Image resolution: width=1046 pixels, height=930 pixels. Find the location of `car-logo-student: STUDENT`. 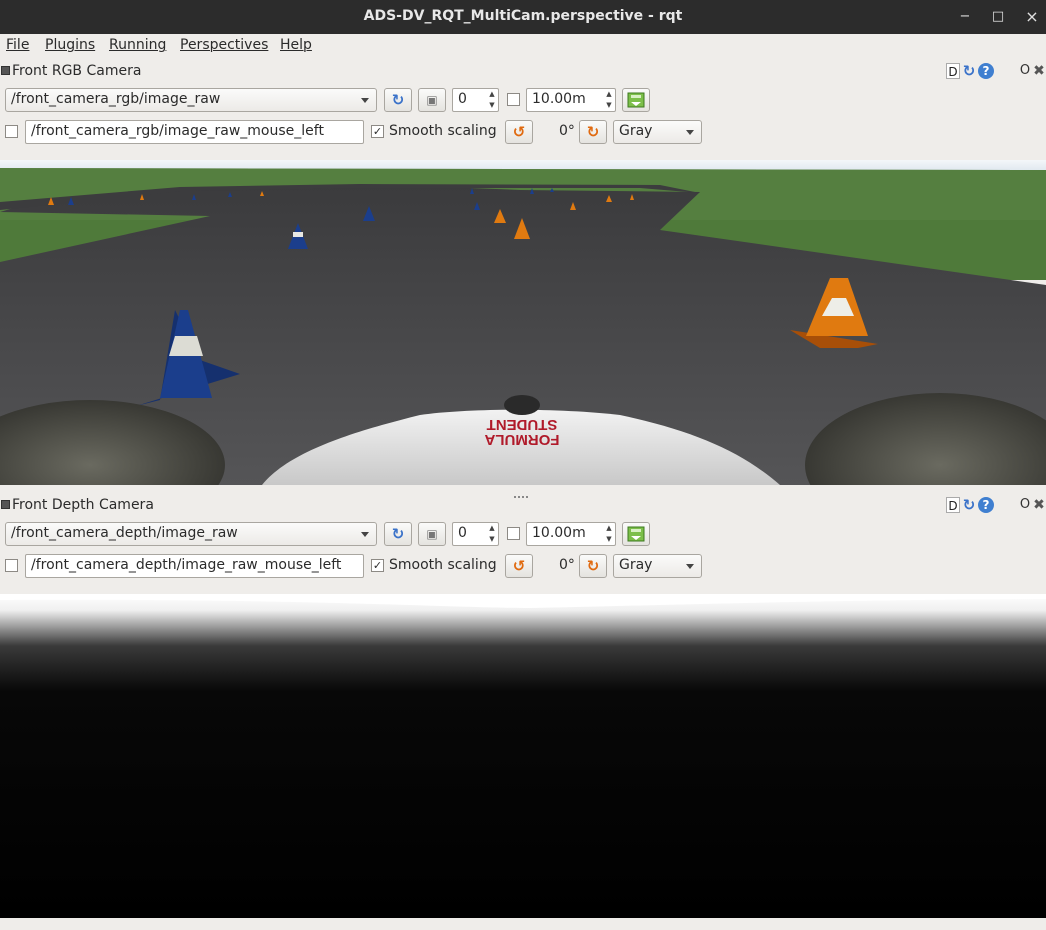

car-logo-student: STUDENT is located at coordinates (522, 424).